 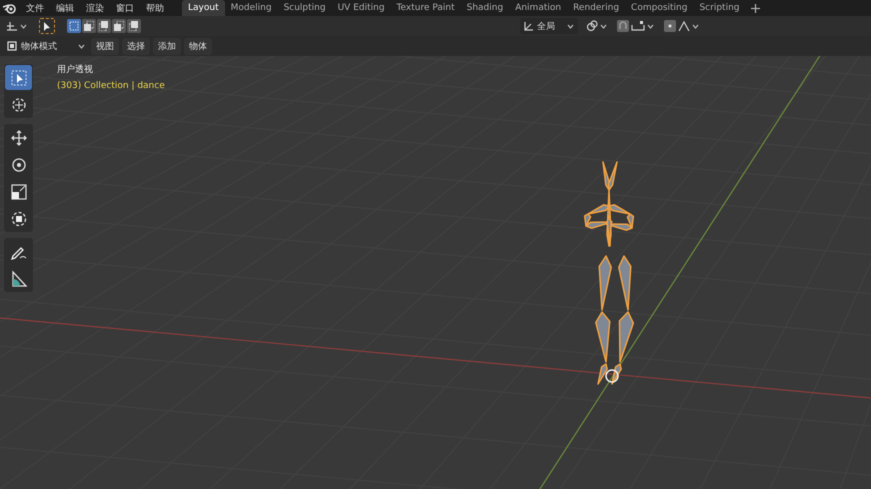 I want to click on mode-dropdown: 物体模式, so click(x=46, y=46).